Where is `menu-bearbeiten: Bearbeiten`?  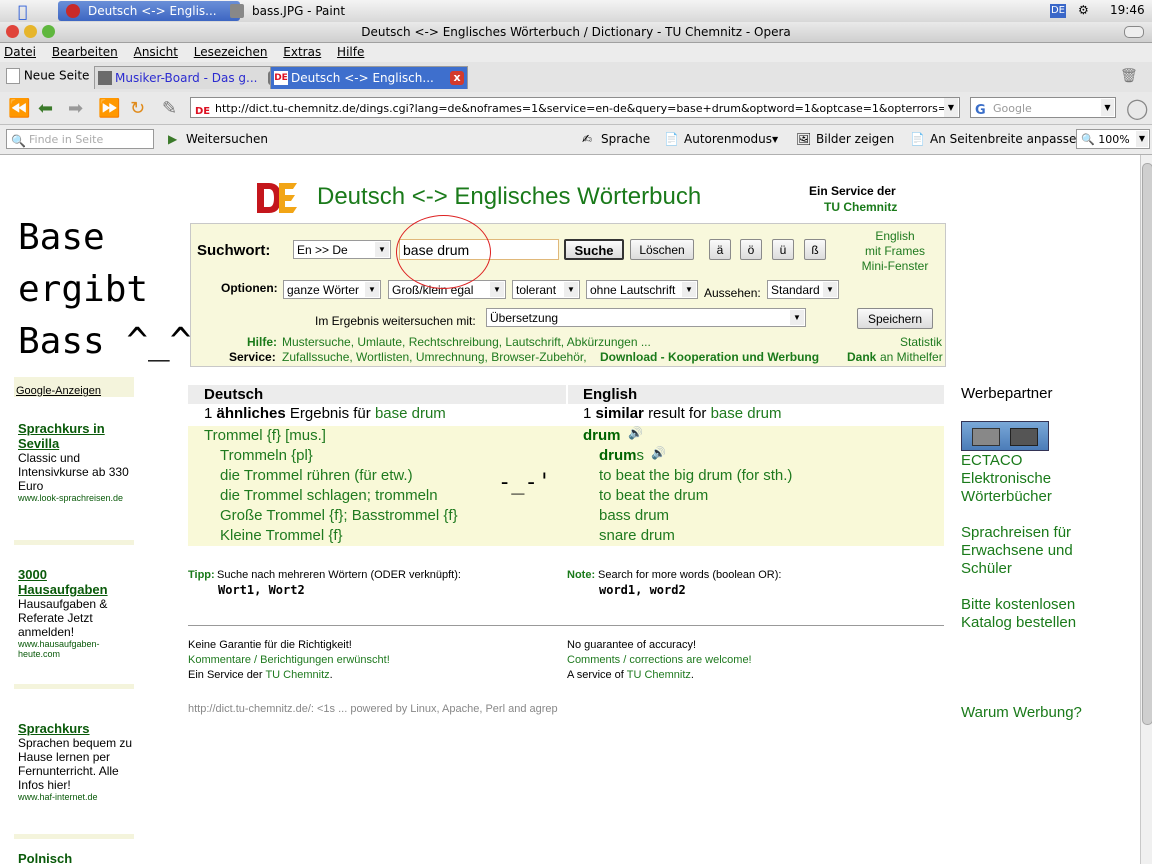 menu-bearbeiten: Bearbeiten is located at coordinates (85, 52).